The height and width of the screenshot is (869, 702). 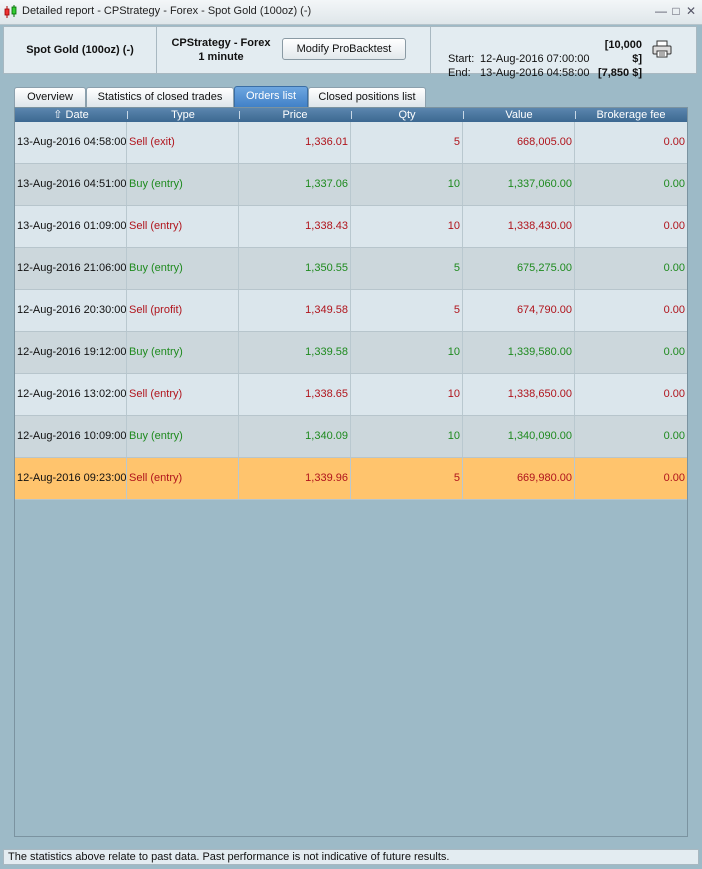 I want to click on sort-up-icon: ⇧, so click(x=58, y=115).